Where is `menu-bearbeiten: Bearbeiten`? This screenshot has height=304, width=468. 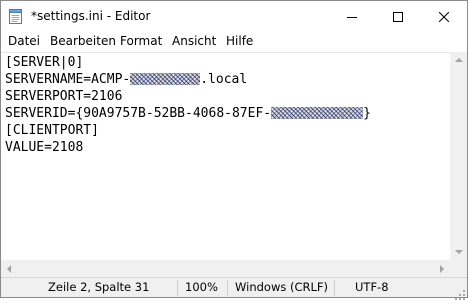 menu-bearbeiten: Bearbeiten is located at coordinates (83, 41).